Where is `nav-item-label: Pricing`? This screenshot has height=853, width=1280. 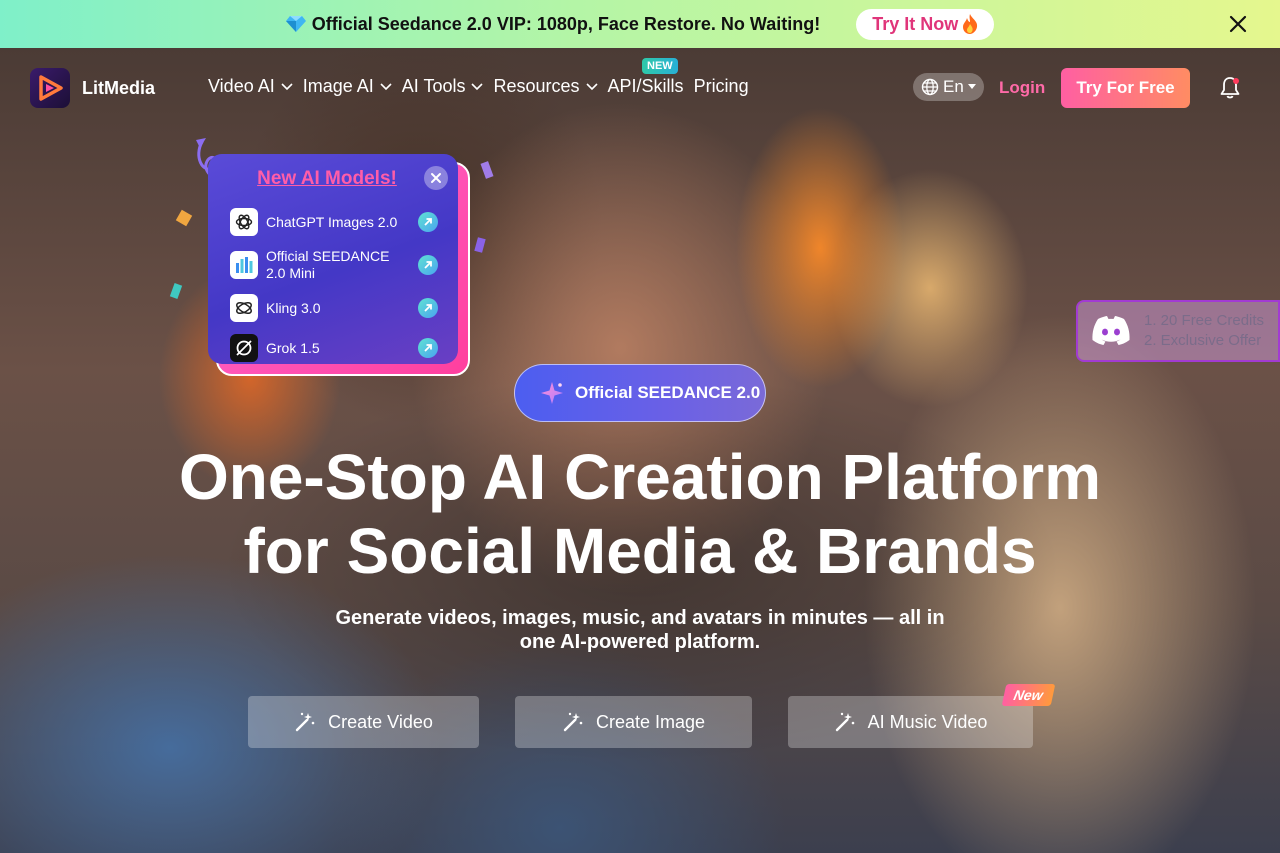 nav-item-label: Pricing is located at coordinates (721, 86).